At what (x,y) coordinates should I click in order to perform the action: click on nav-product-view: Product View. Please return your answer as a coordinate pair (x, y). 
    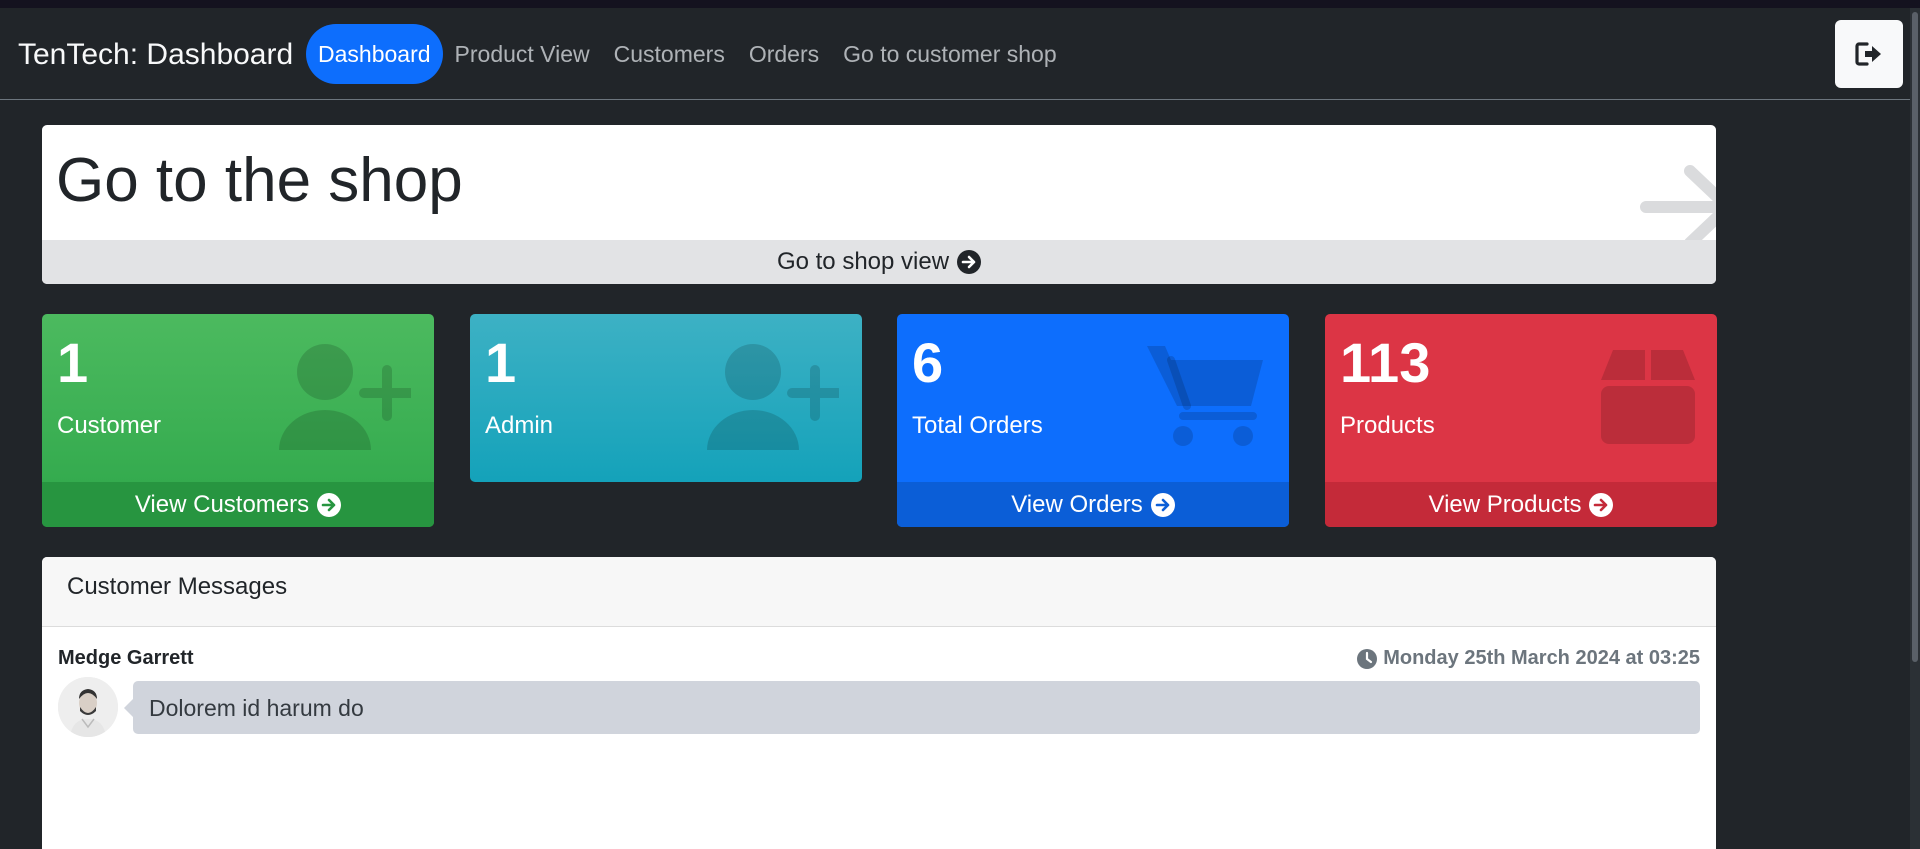
    Looking at the image, I should click on (522, 54).